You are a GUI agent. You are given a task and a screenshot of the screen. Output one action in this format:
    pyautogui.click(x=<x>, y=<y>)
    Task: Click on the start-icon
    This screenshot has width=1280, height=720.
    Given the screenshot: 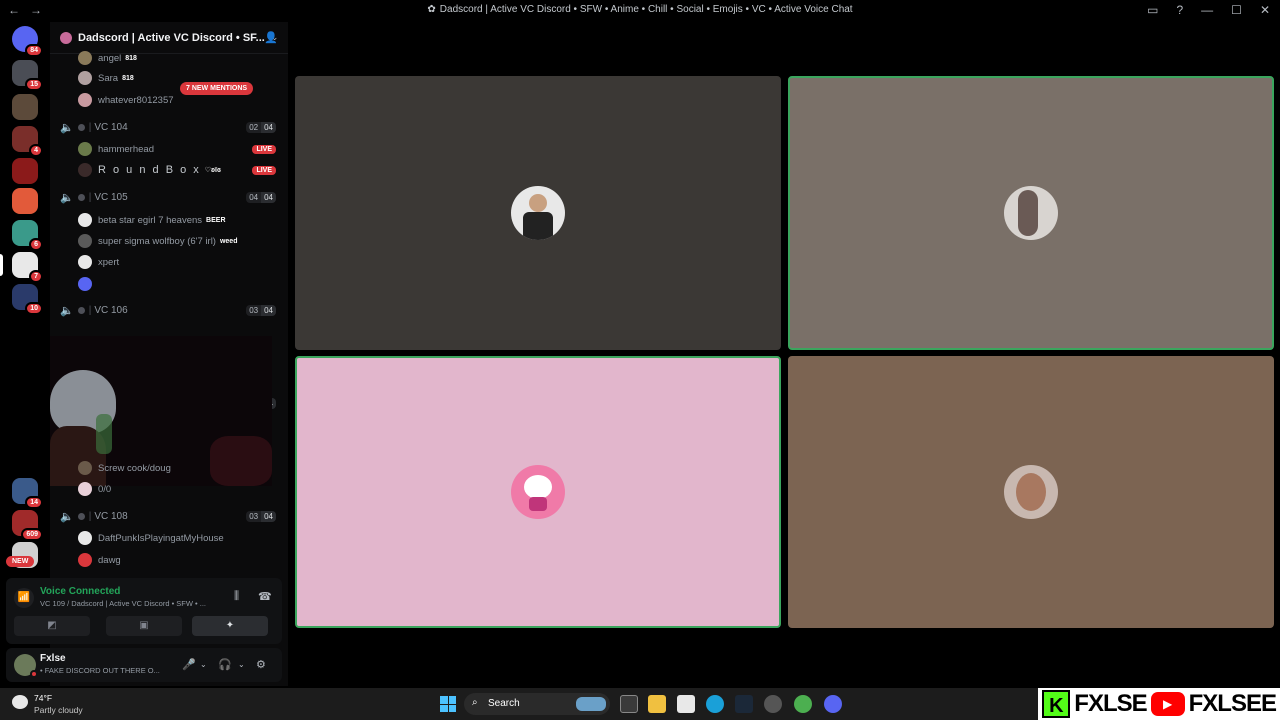 What is the action you would take?
    pyautogui.click(x=448, y=704)
    